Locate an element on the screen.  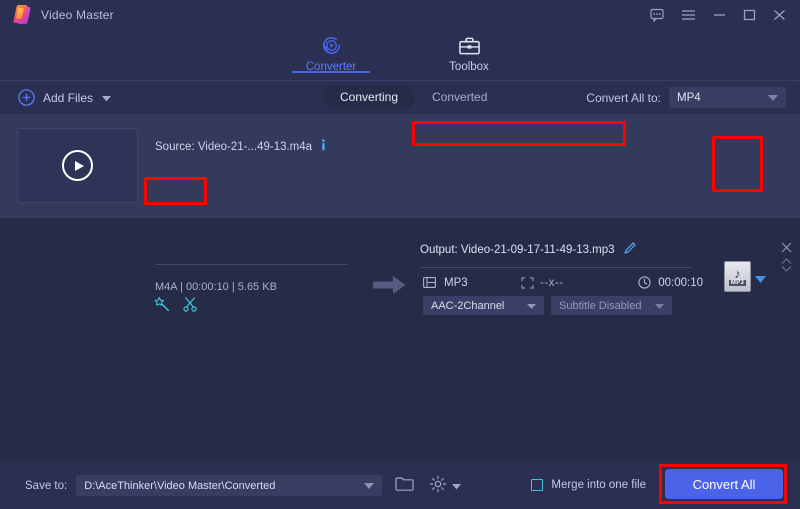
gear-icon is located at coordinates (438, 485).